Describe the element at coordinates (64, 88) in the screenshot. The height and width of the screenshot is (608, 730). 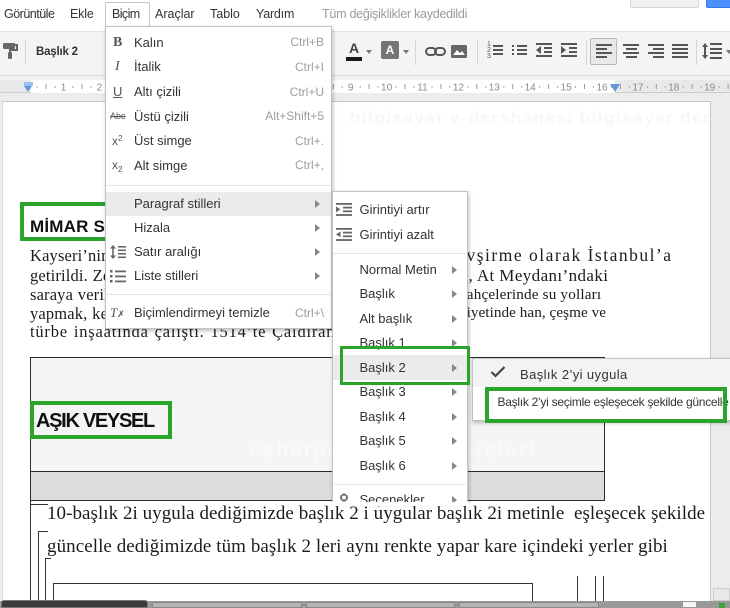
I see `svg-text: 1` at that location.